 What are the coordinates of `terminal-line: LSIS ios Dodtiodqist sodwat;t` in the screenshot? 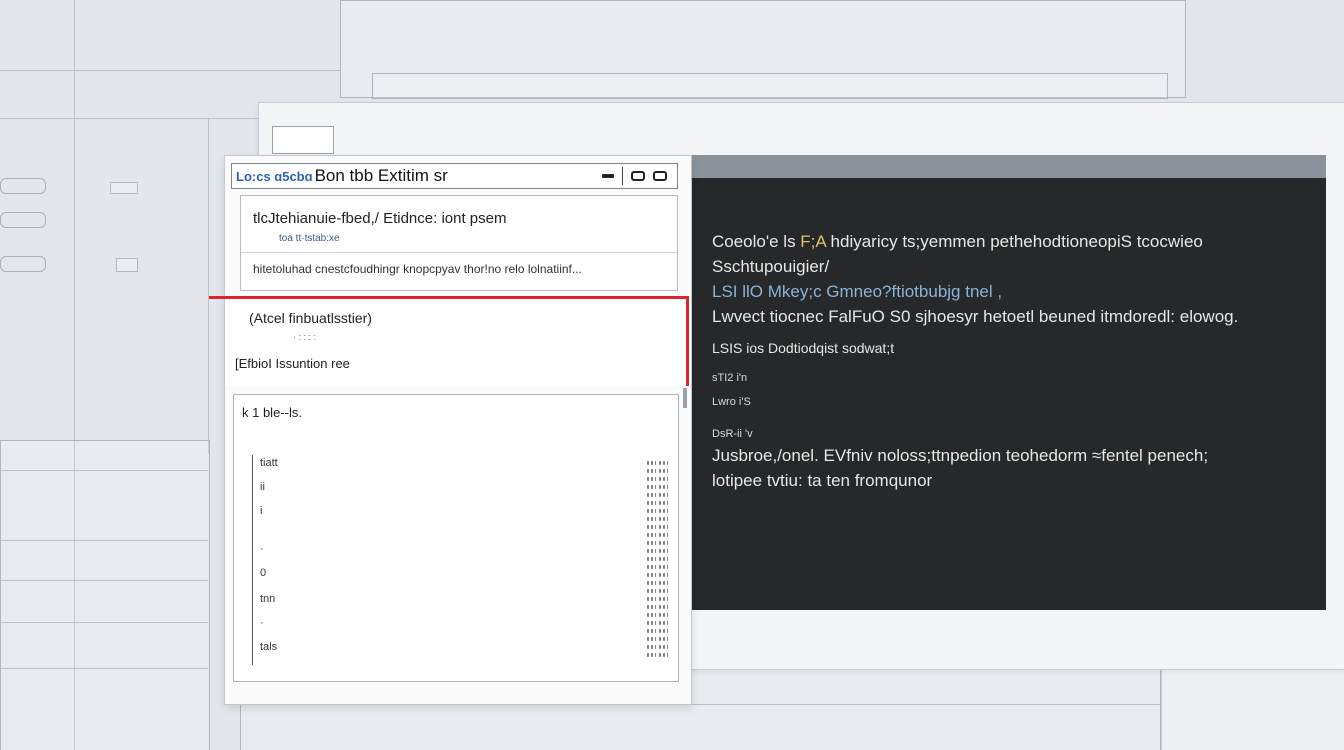 It's located at (803, 348).